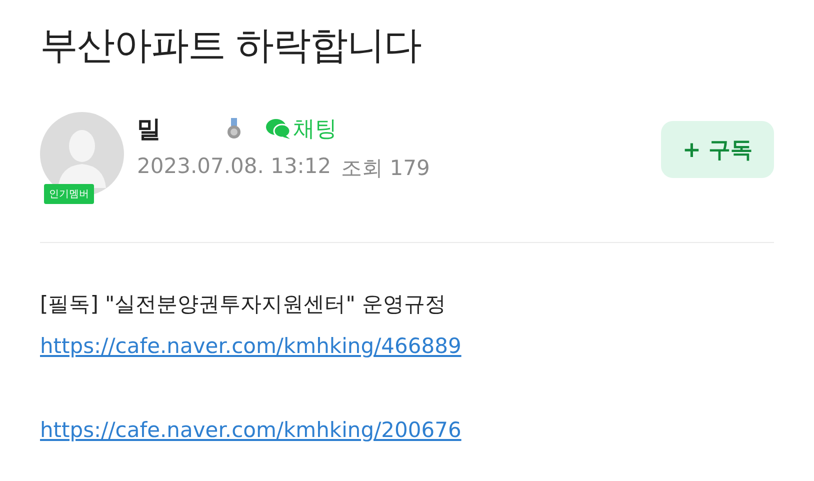  What do you see at coordinates (234, 129) in the screenshot?
I see `medal-icon` at bounding box center [234, 129].